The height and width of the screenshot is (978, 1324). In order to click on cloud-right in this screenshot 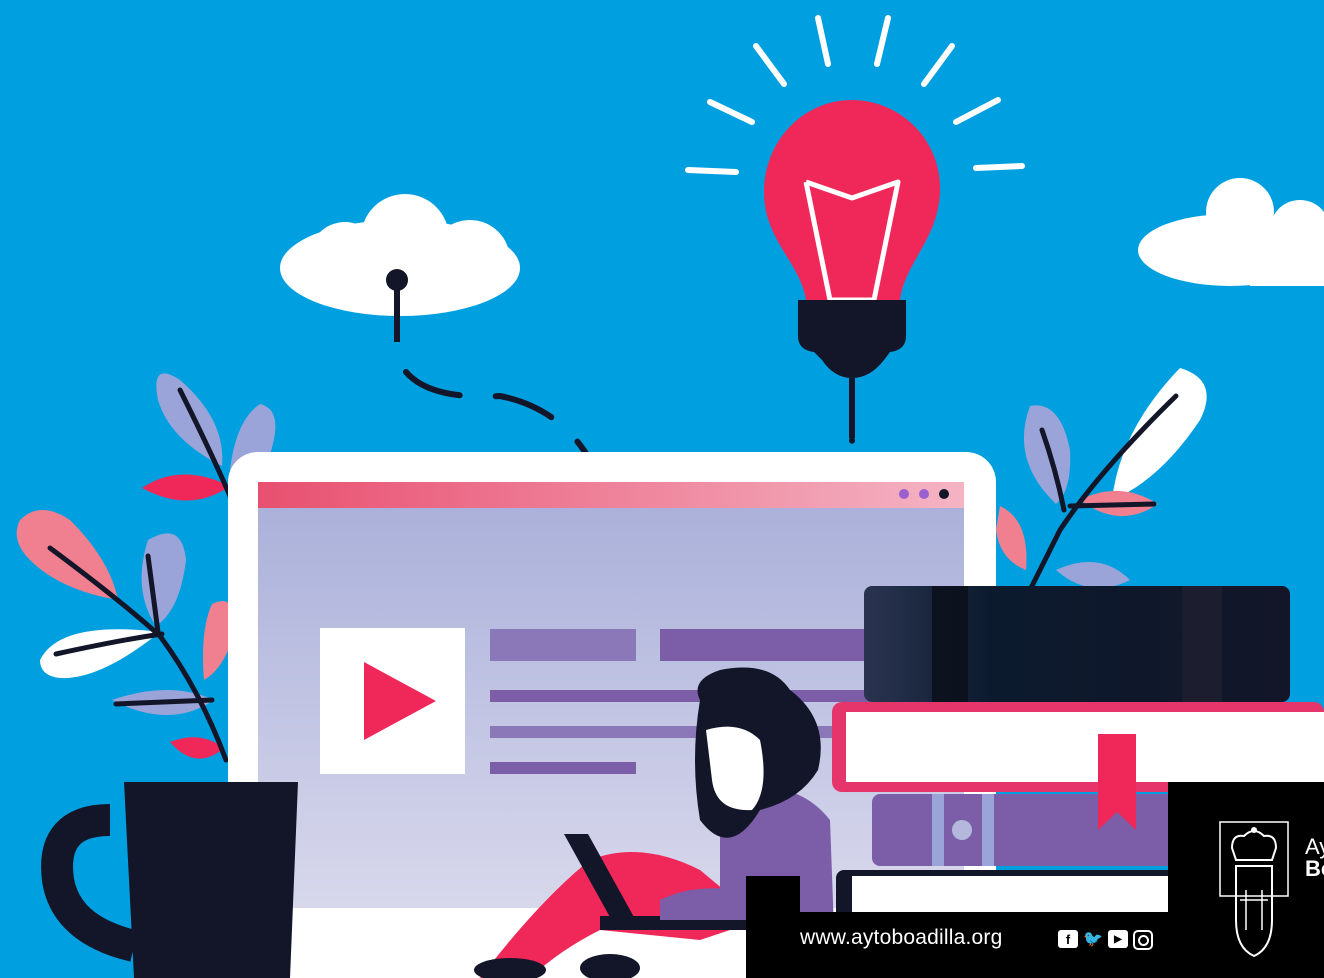, I will do `click(1231, 232)`.